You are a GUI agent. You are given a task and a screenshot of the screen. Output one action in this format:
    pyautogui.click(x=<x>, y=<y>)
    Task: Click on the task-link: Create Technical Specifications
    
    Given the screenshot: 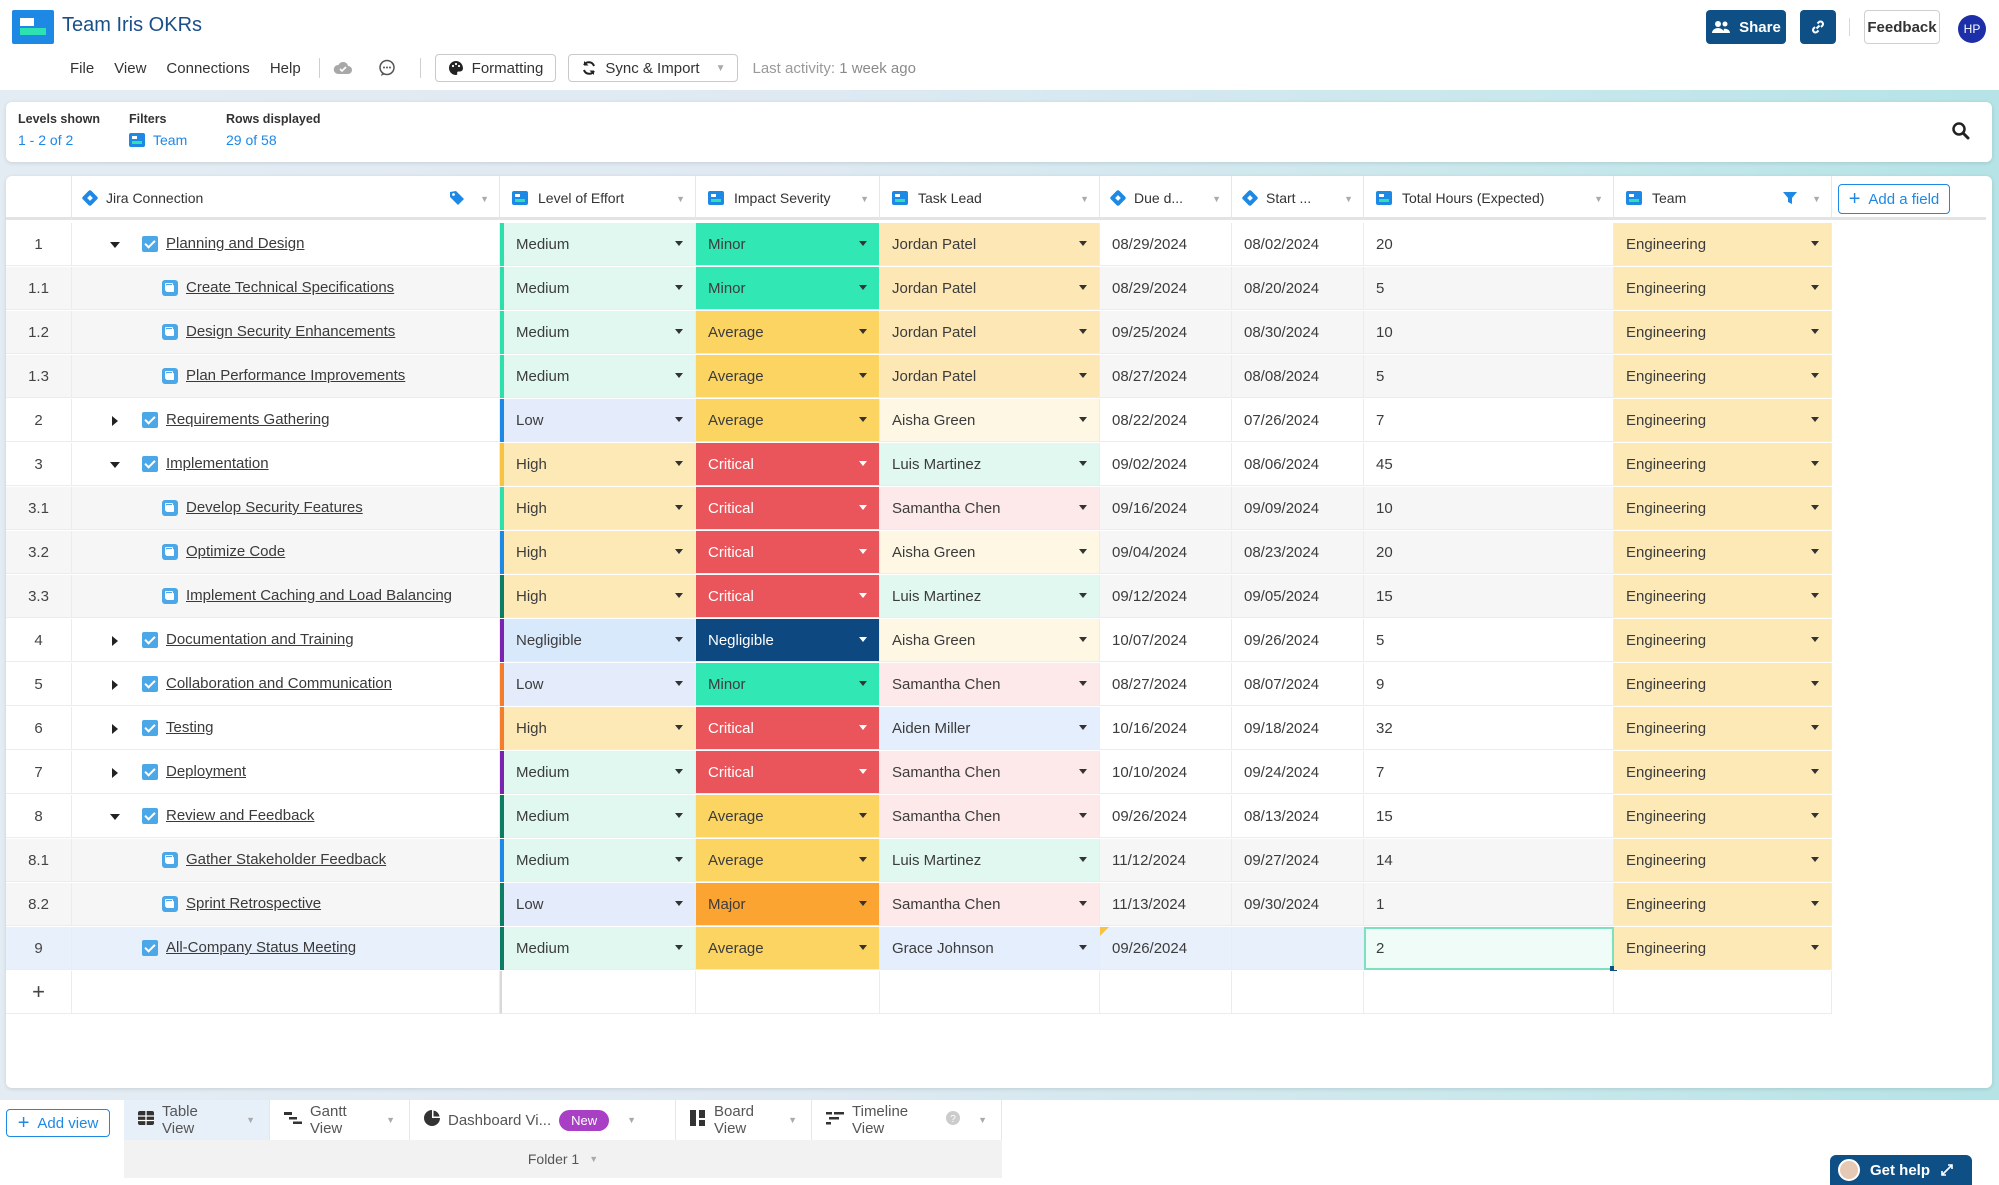 What is the action you would take?
    pyautogui.click(x=290, y=287)
    